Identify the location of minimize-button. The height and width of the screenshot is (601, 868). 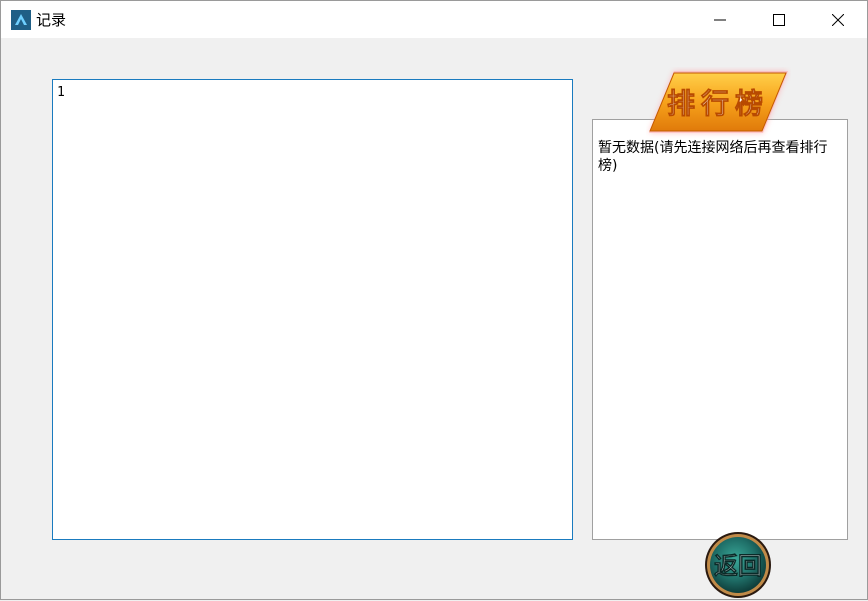
(720, 19).